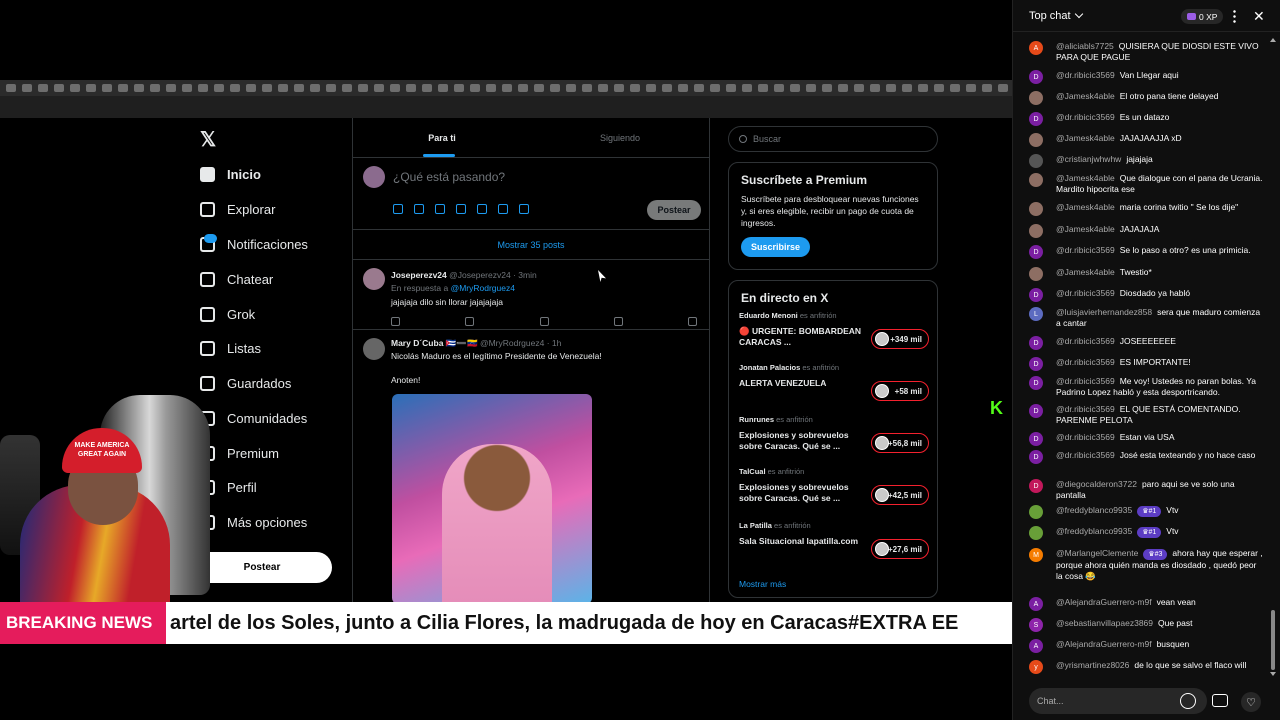 Image resolution: width=1280 pixels, height=720 pixels. I want to click on chat-message: @Jamesk4able Twestio*, so click(1147, 274).